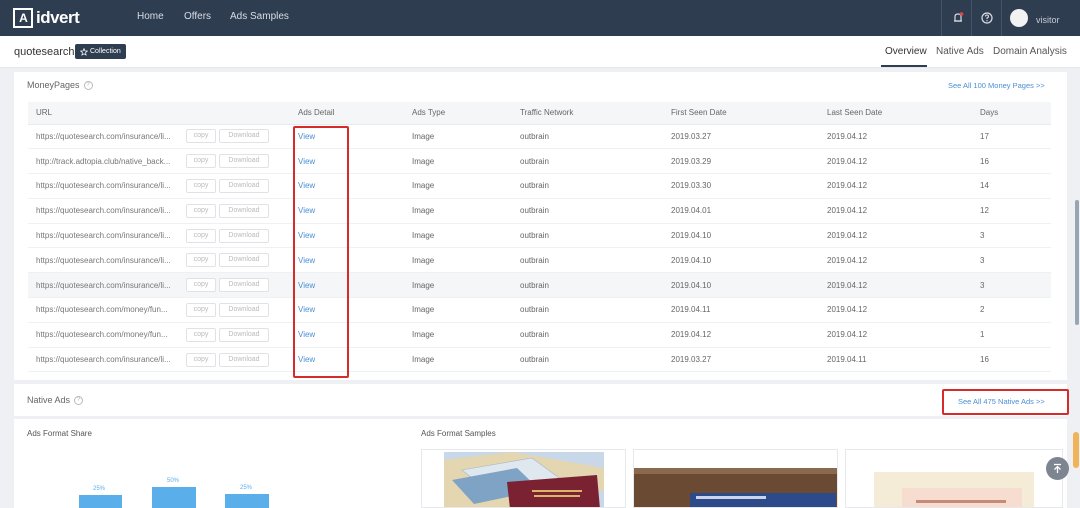  I want to click on row-days: 16, so click(1015, 360).